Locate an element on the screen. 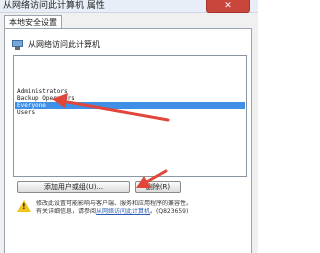  tab-local-security-setting: 本地安全设置 is located at coordinates (33, 22).